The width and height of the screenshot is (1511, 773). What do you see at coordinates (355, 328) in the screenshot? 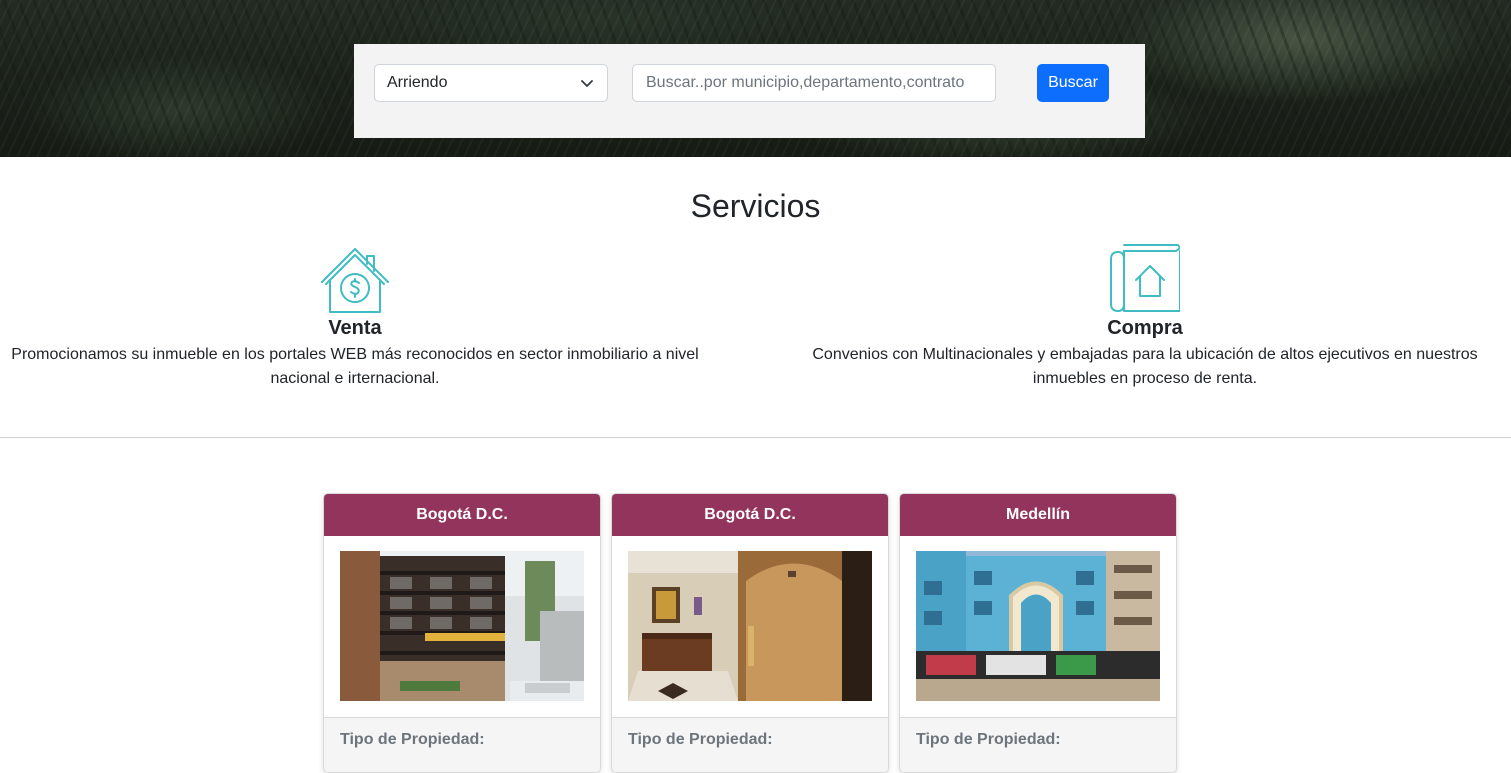
I see `service-title-venta: Venta` at bounding box center [355, 328].